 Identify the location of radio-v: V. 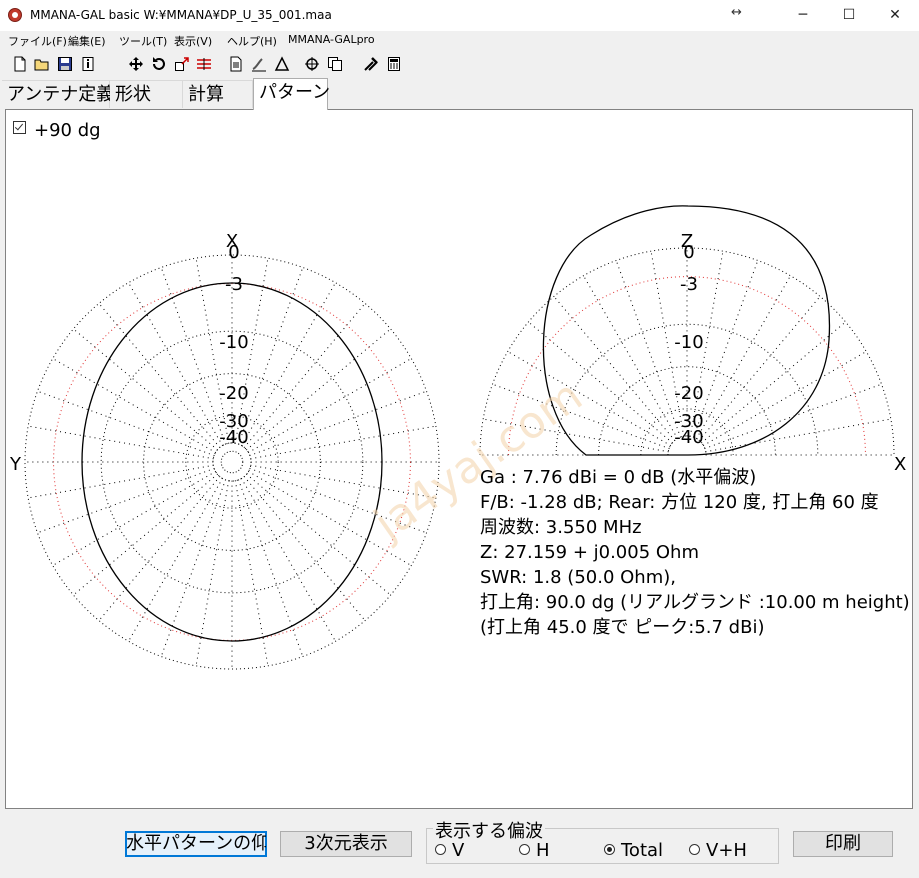
(449, 850).